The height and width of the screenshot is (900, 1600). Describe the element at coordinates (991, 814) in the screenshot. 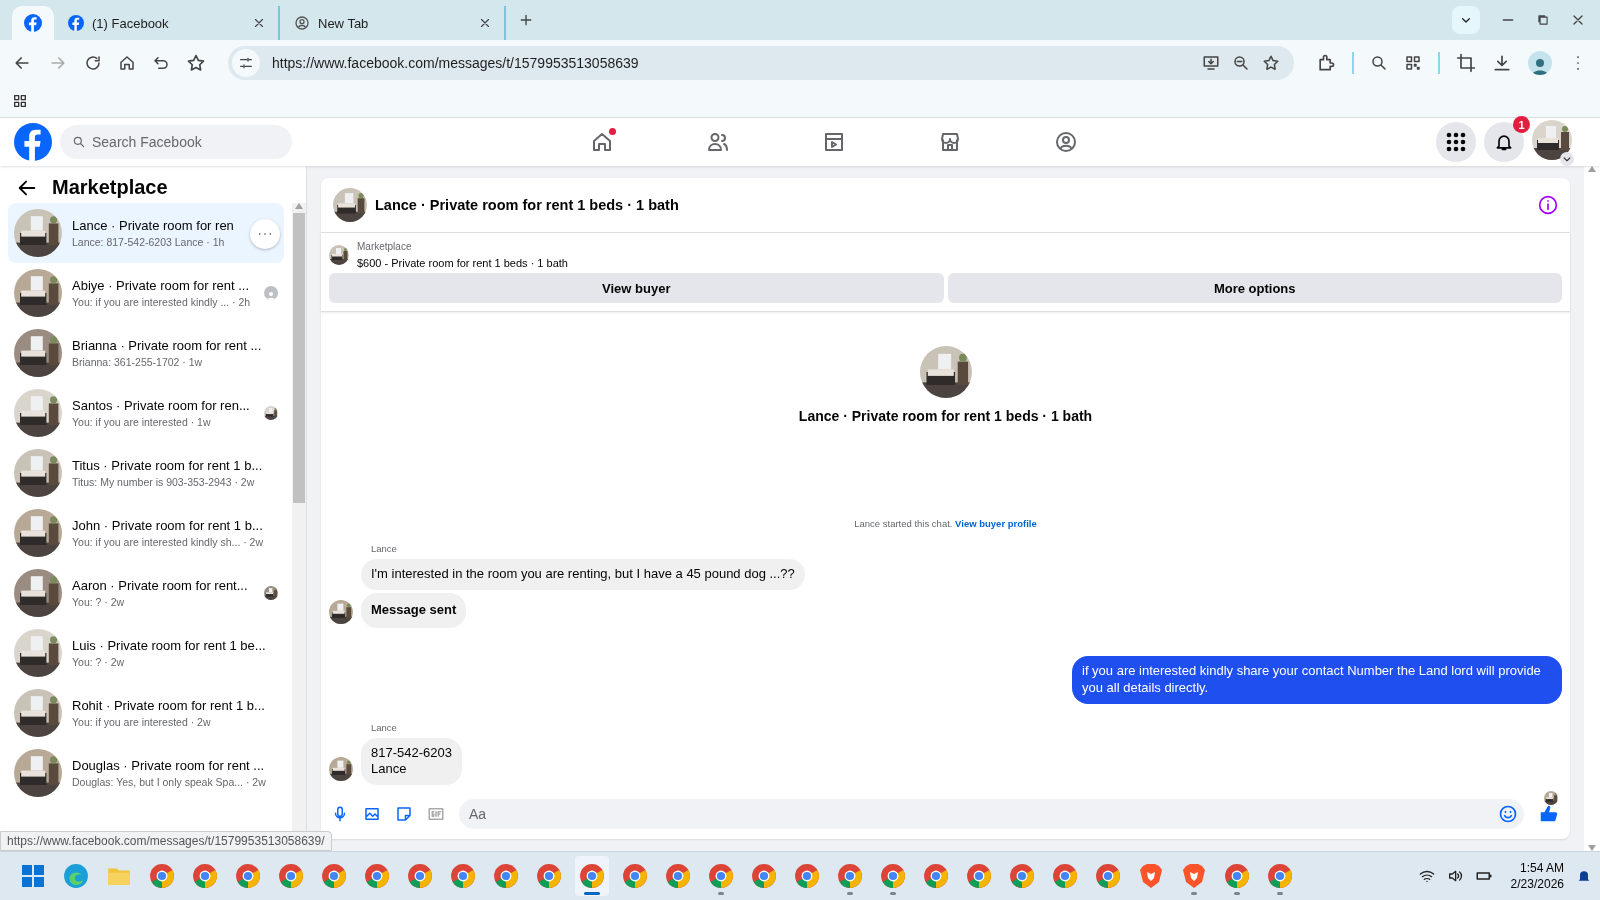

I see `message-input: Aa` at that location.